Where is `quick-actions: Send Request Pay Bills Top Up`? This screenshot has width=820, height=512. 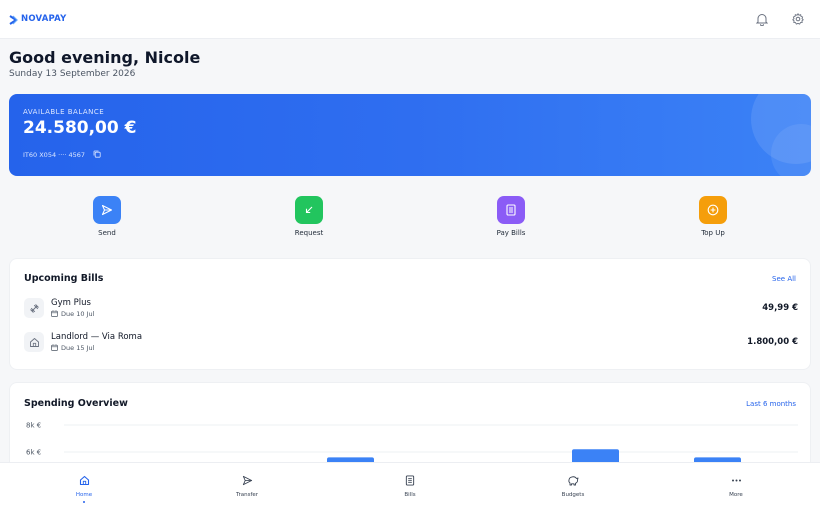 quick-actions: Send Request Pay Bills Top Up is located at coordinates (410, 218).